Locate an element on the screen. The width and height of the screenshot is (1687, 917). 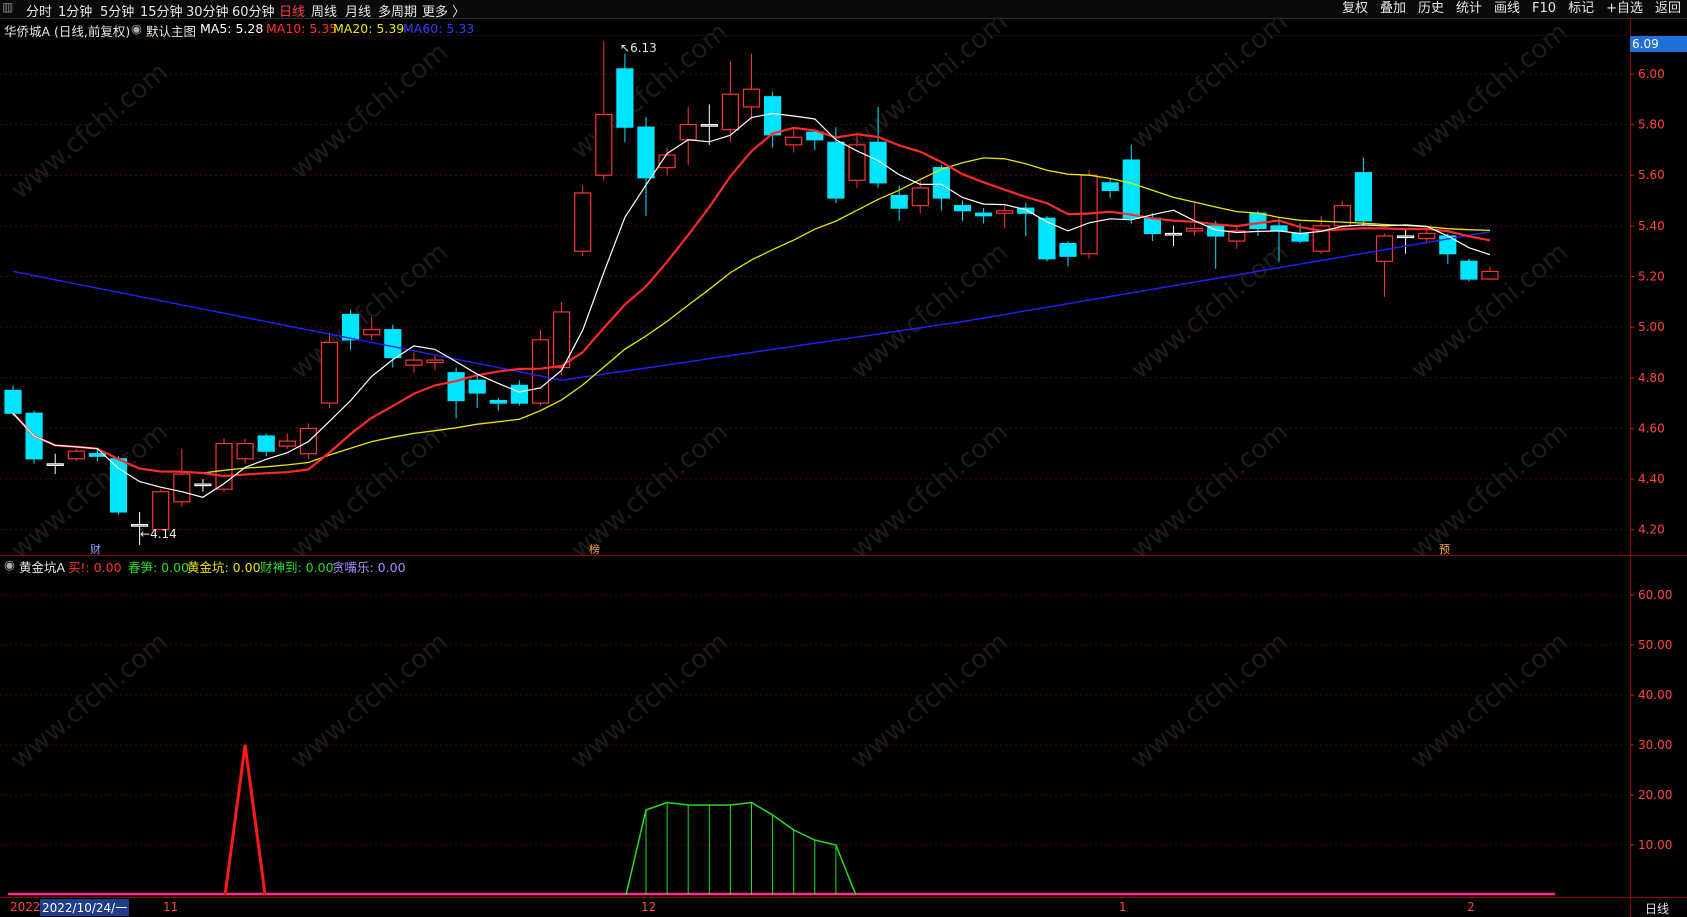
price-tick-label: 4.40 is located at coordinates (1651, 479).